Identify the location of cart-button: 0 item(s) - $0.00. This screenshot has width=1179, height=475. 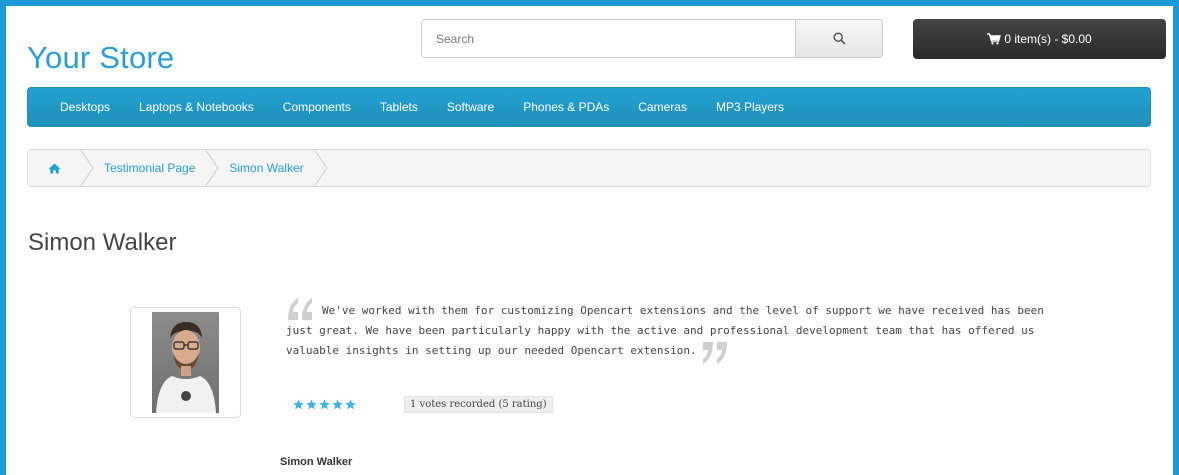
(1039, 39).